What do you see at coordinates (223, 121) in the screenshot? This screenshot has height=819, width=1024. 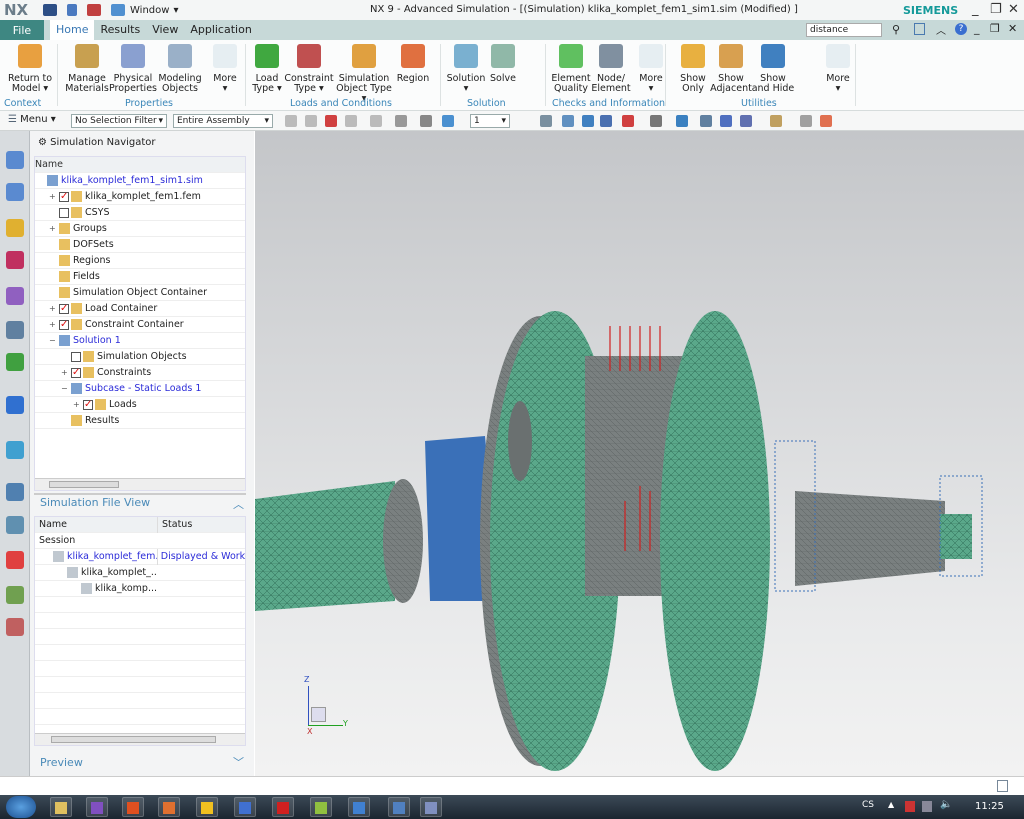 I see `assembly-scope-select: Entire Assembly ▾` at bounding box center [223, 121].